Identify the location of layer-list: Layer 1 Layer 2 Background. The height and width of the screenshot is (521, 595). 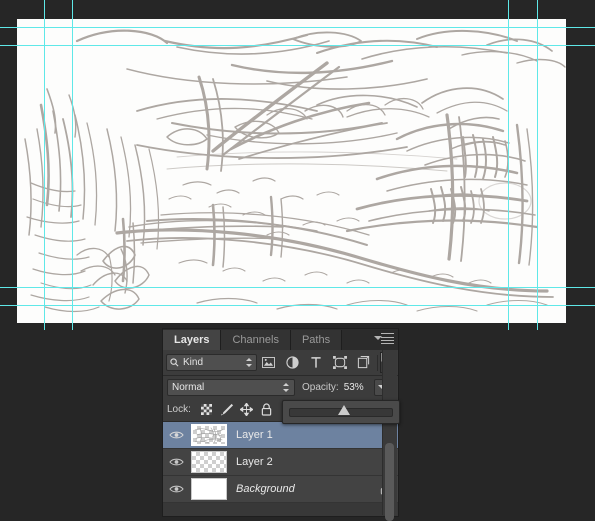
(280, 462).